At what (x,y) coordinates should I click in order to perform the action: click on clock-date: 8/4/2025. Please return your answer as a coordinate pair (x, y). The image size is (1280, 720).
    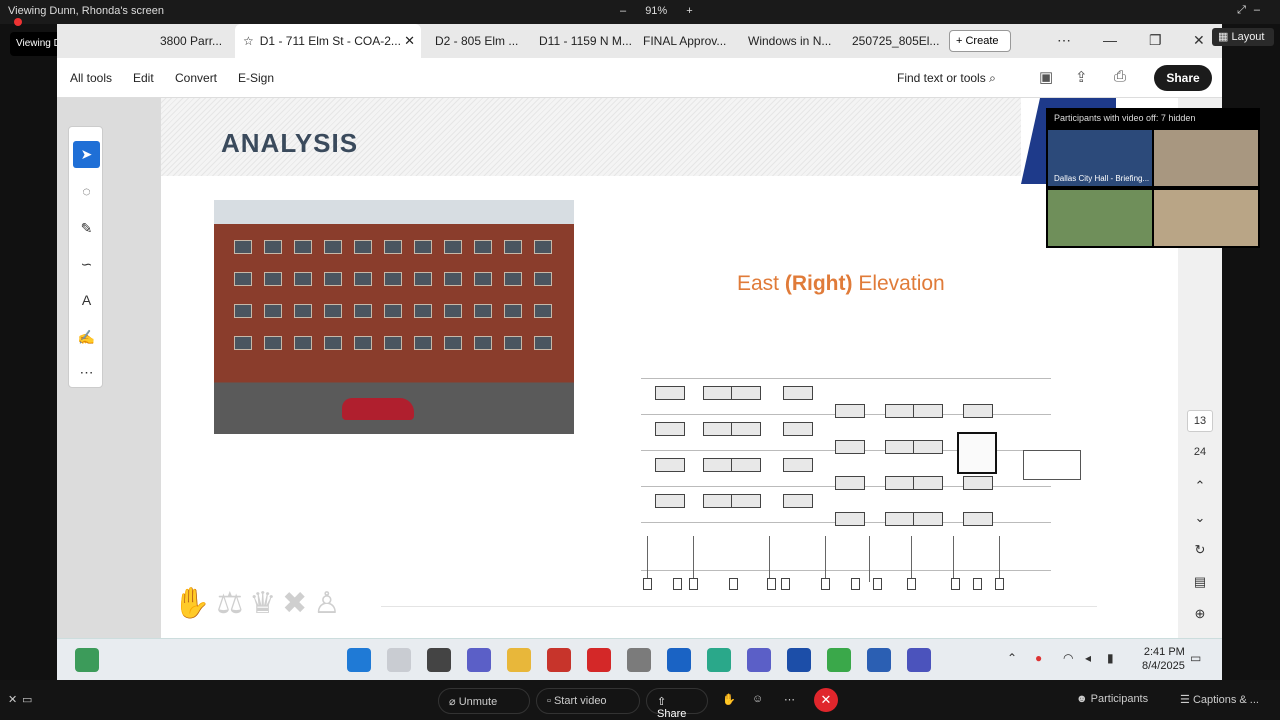
    Looking at the image, I should click on (1163, 666).